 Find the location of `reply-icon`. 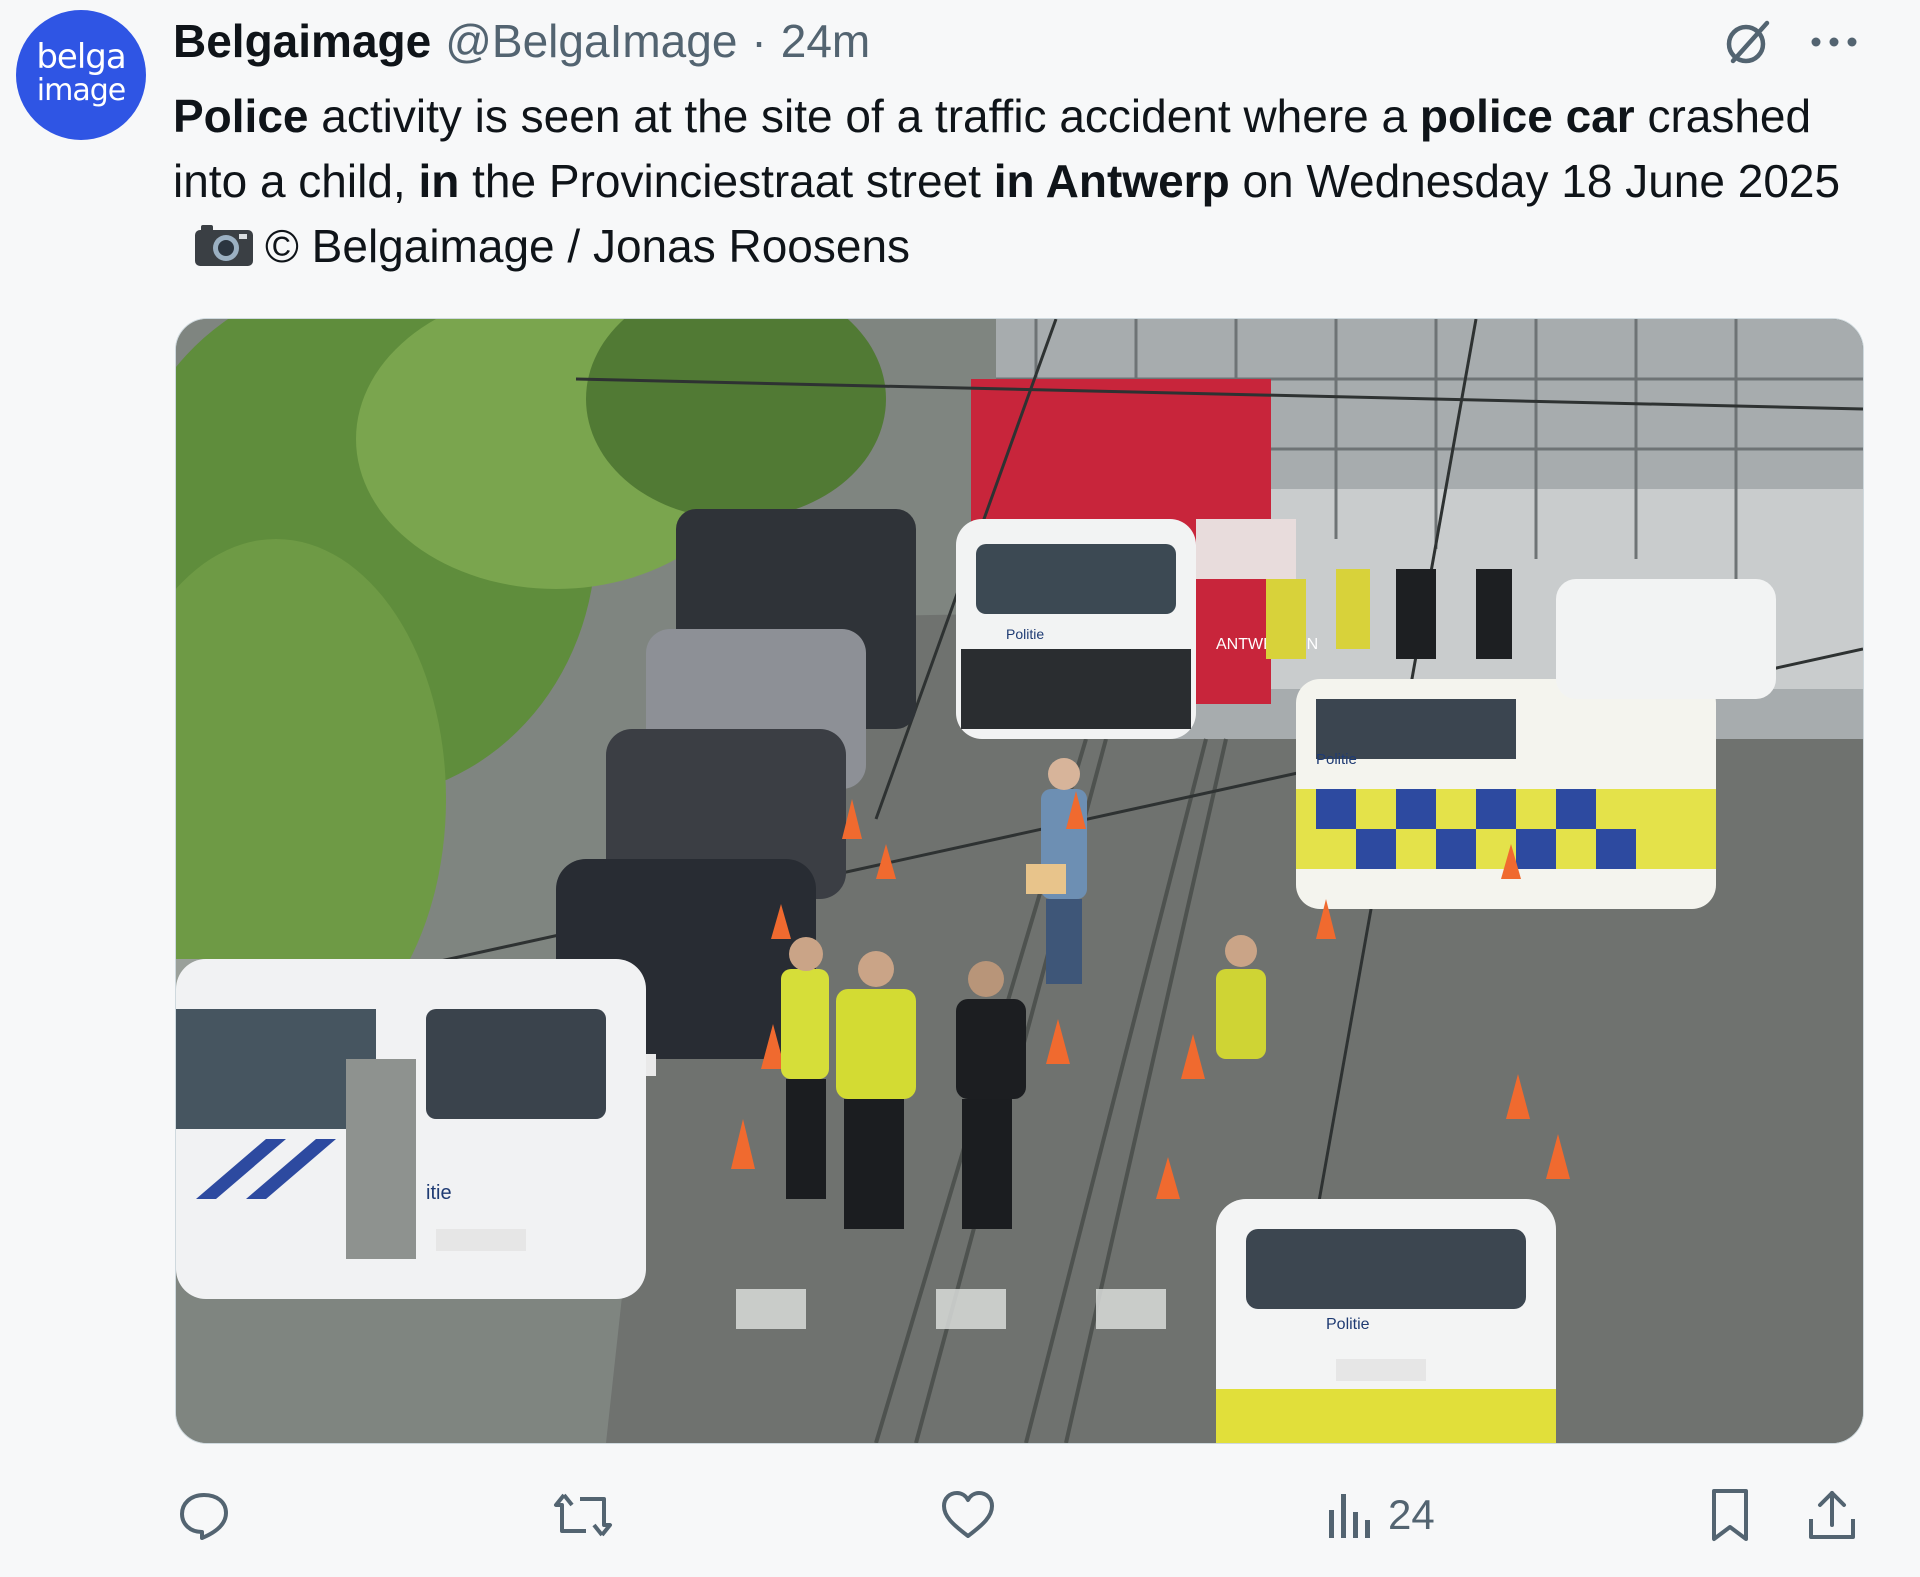

reply-icon is located at coordinates (204, 1516).